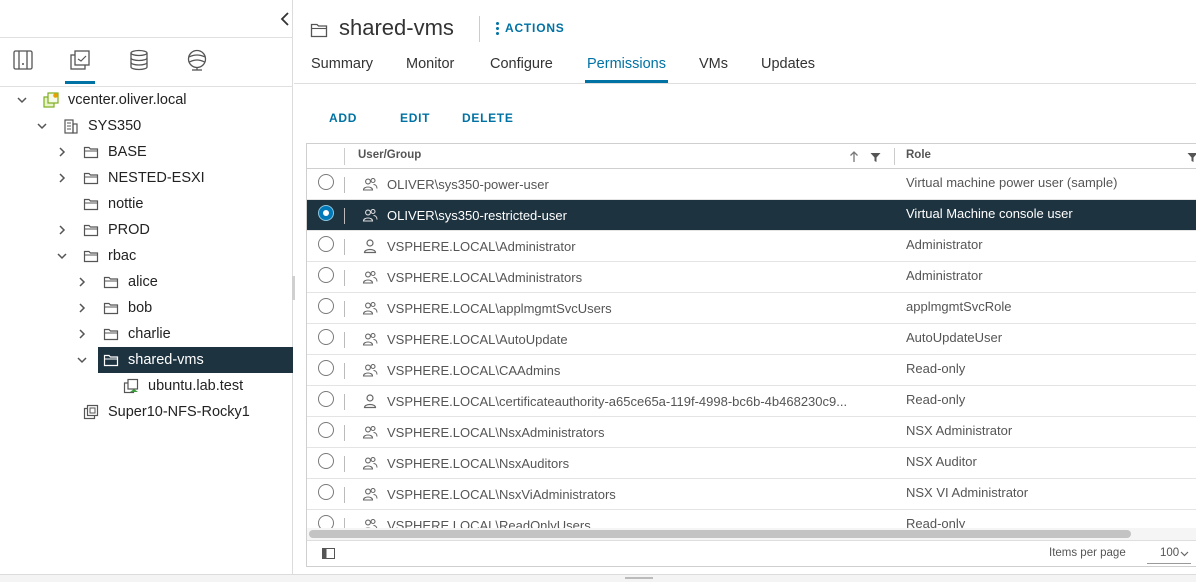 The height and width of the screenshot is (582, 1196). Describe the element at coordinates (751, 339) in the screenshot. I see `table-row: VSPHERE.LOCAL\AutoUpdate AutoUpdateUser` at that location.